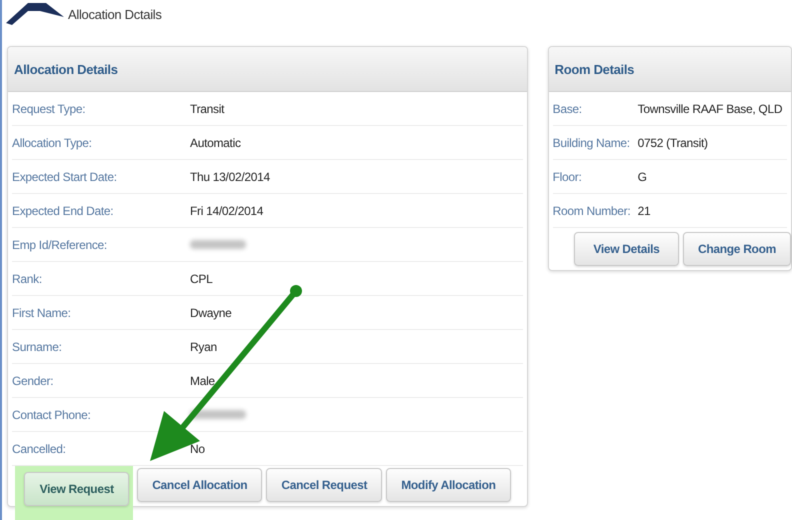  What do you see at coordinates (33, 381) in the screenshot?
I see `field-label: Gender:` at bounding box center [33, 381].